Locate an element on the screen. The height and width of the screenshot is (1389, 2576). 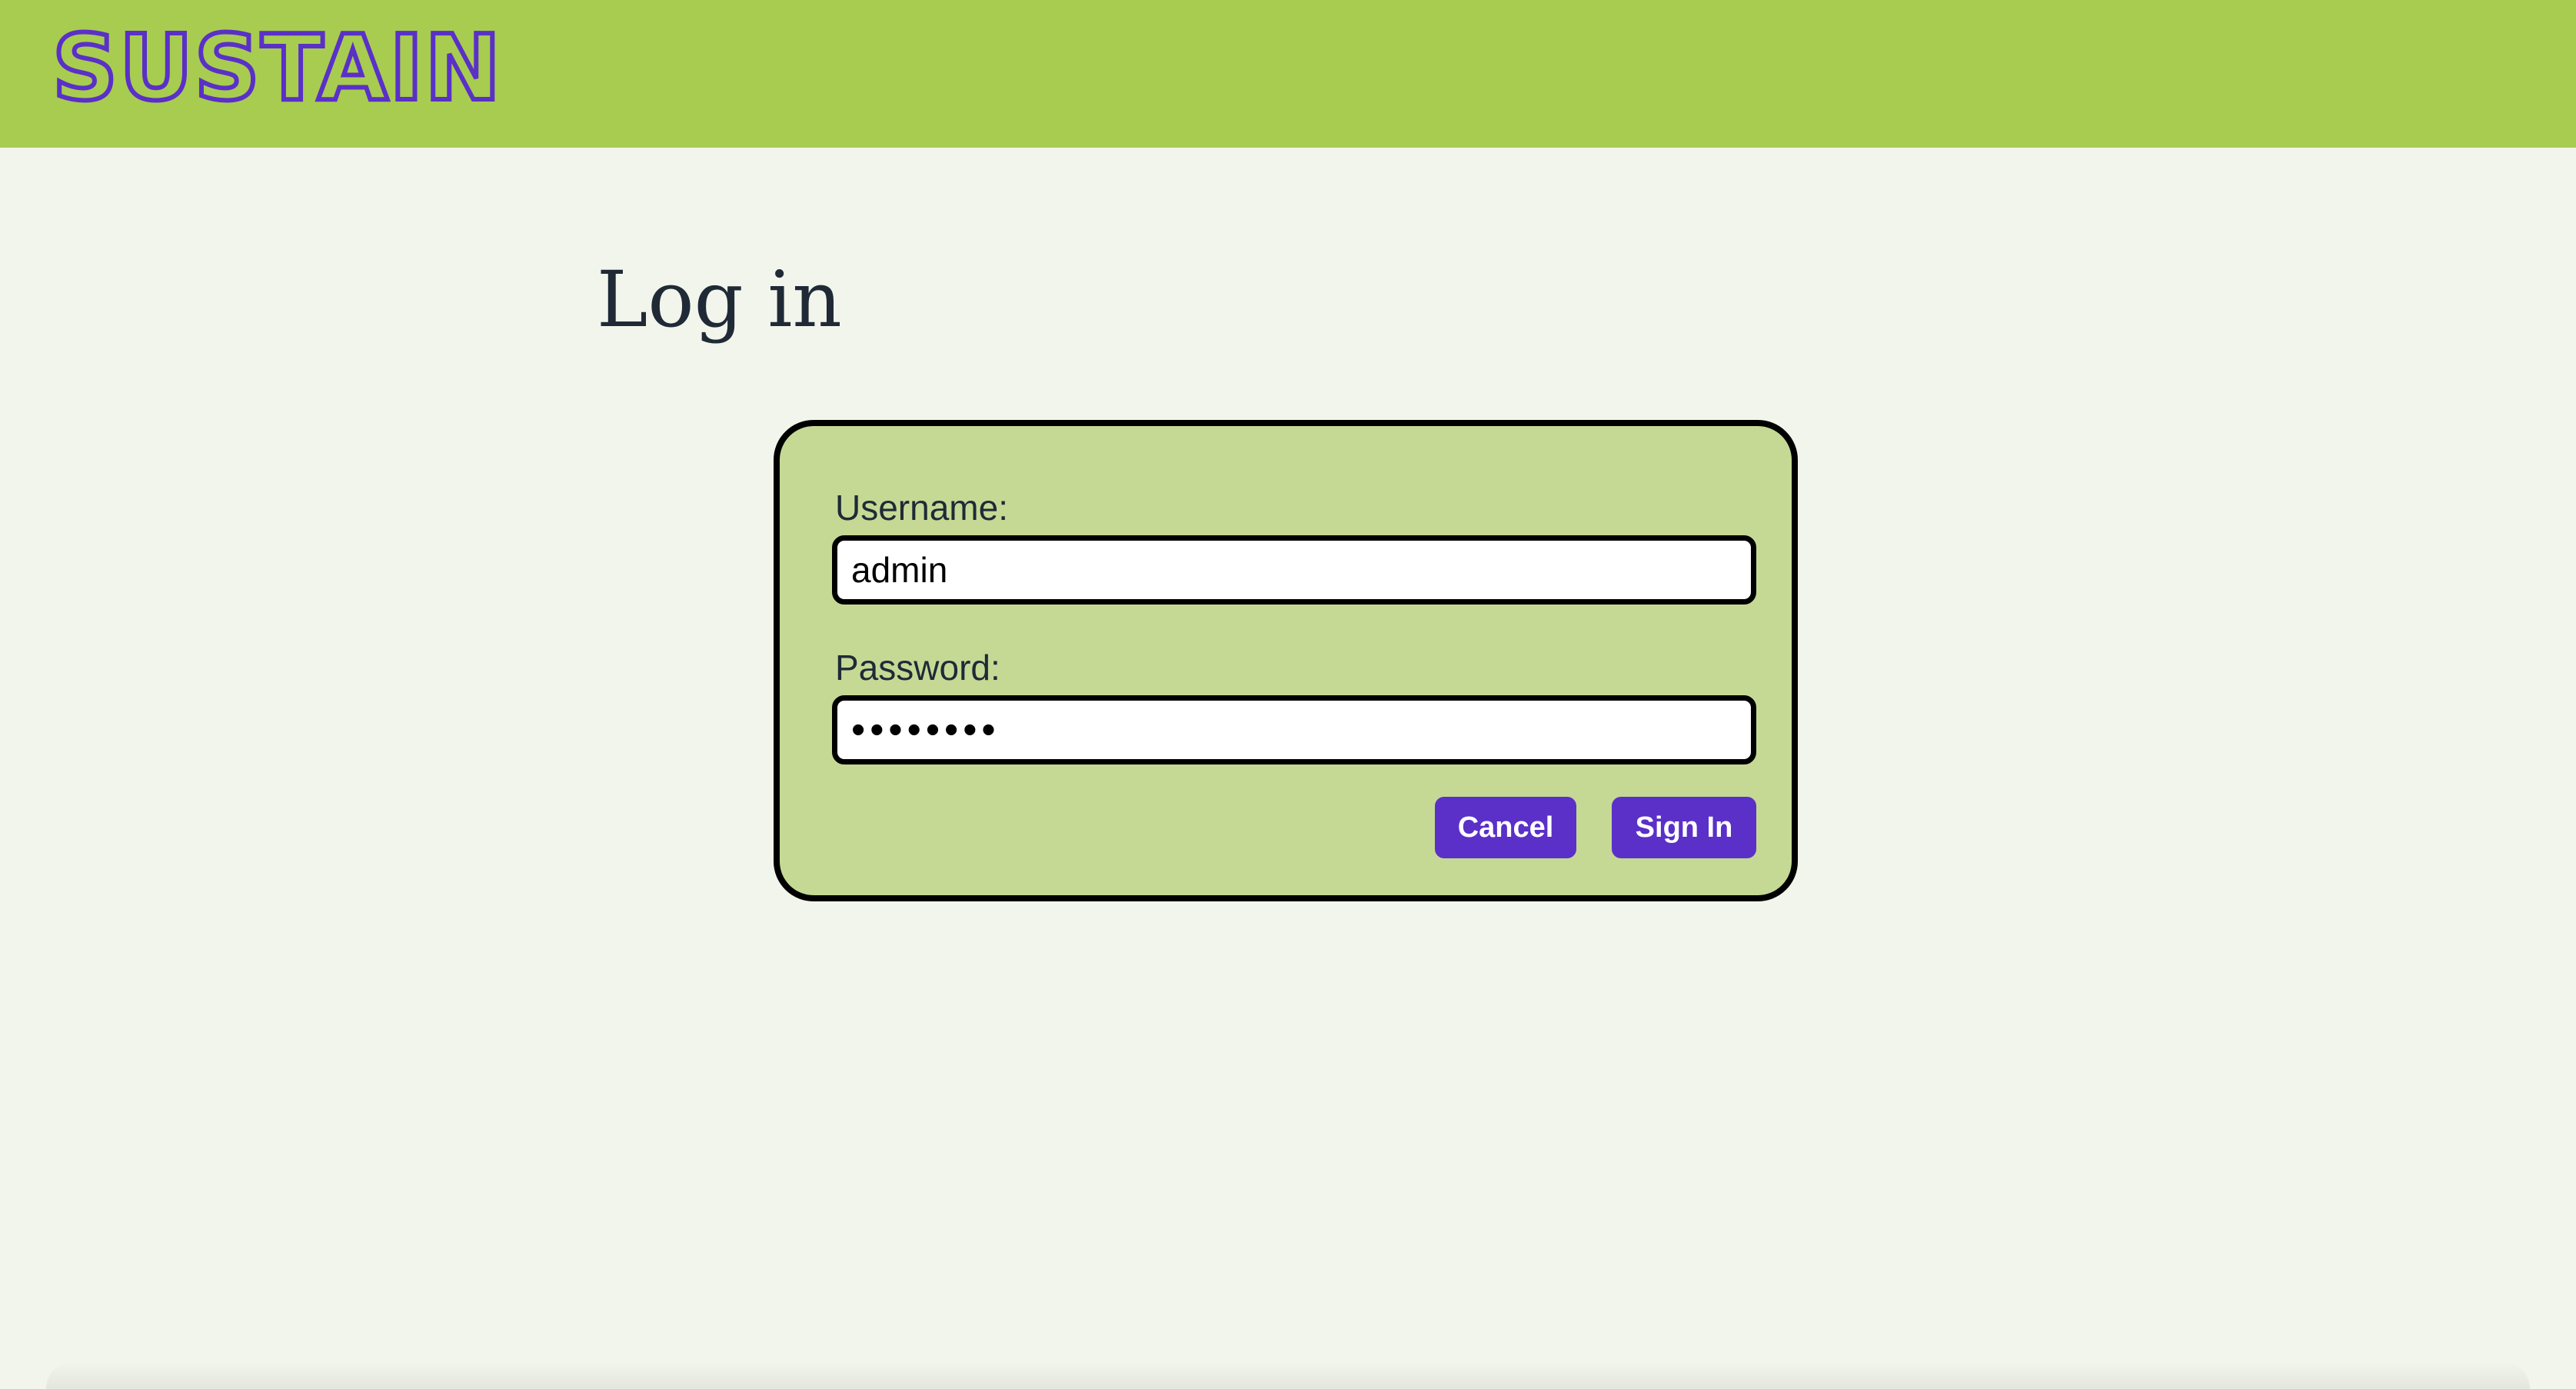
username-label: Username: is located at coordinates (922, 508).